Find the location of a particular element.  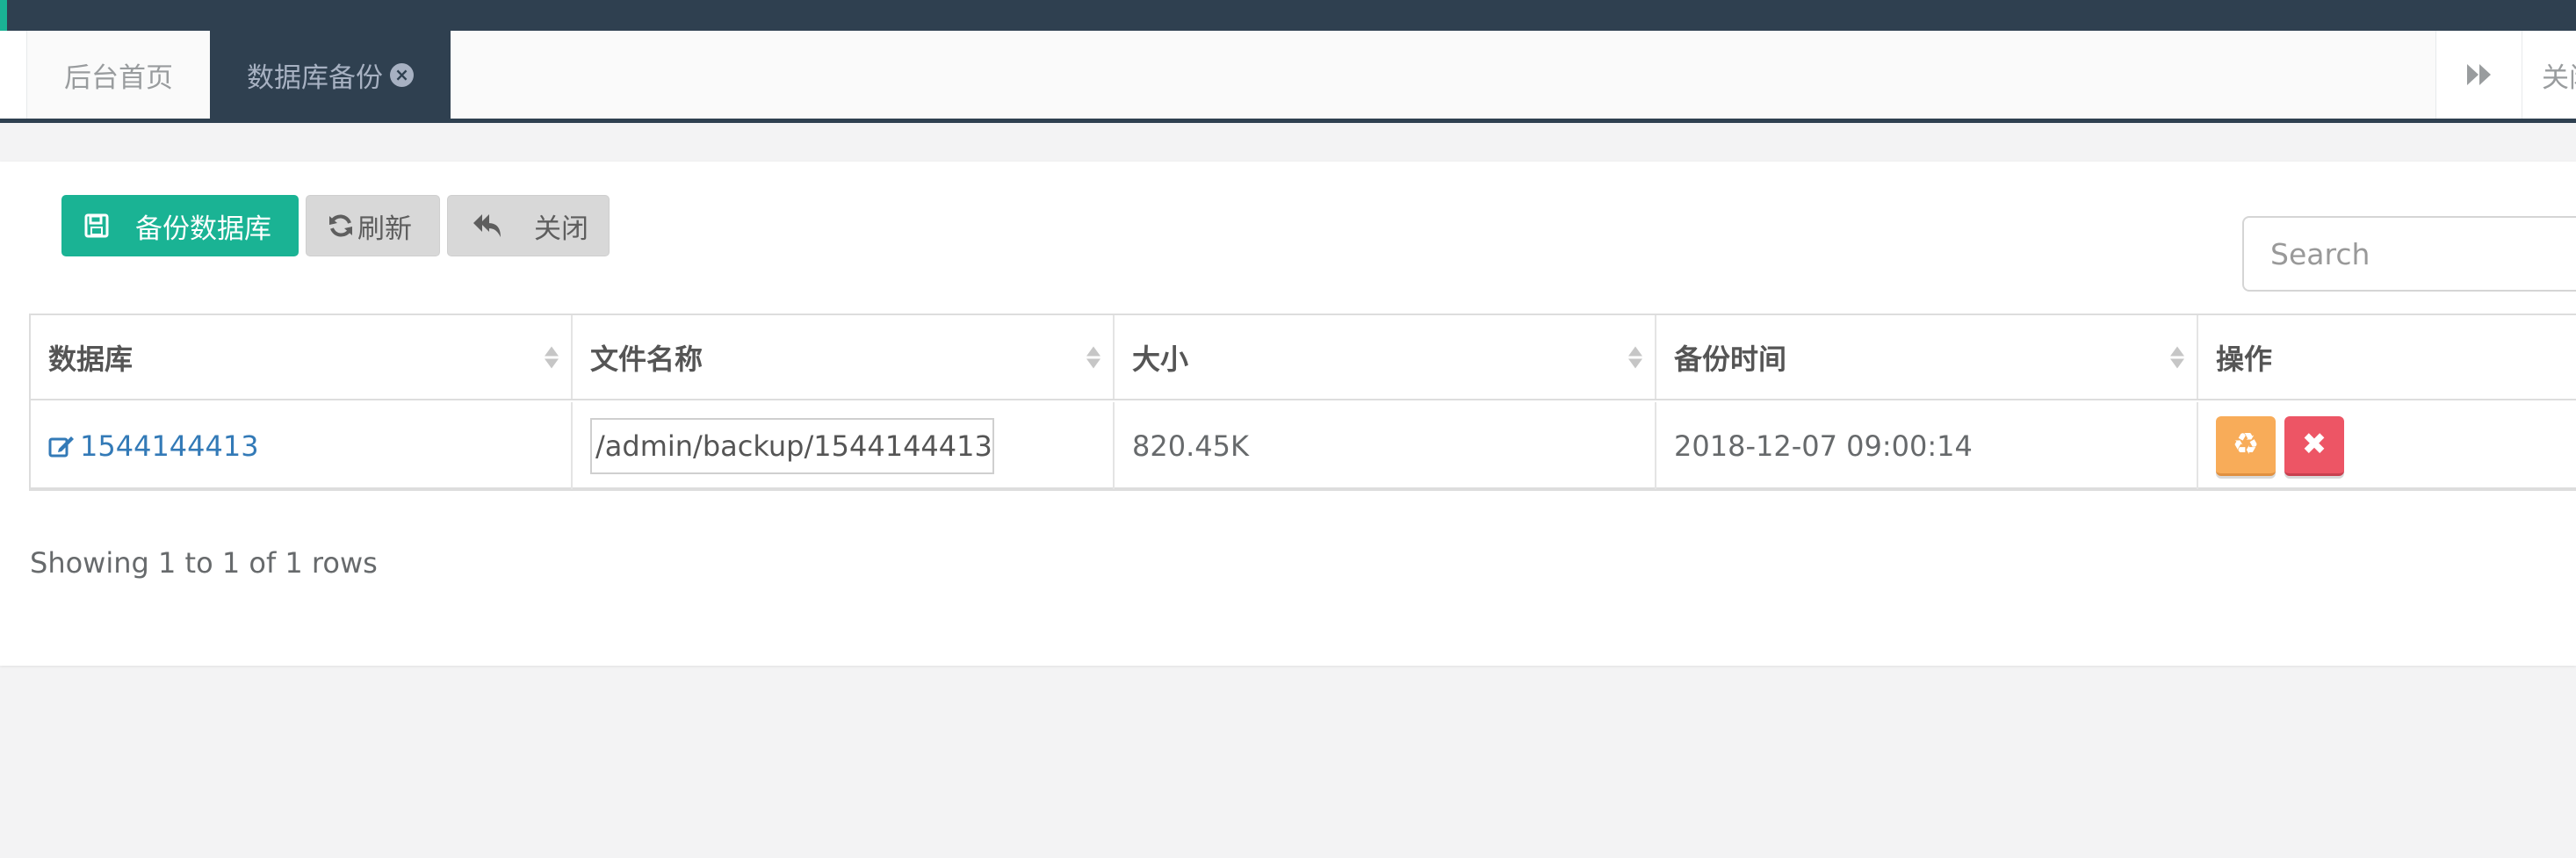

filename-field is located at coordinates (792, 445).